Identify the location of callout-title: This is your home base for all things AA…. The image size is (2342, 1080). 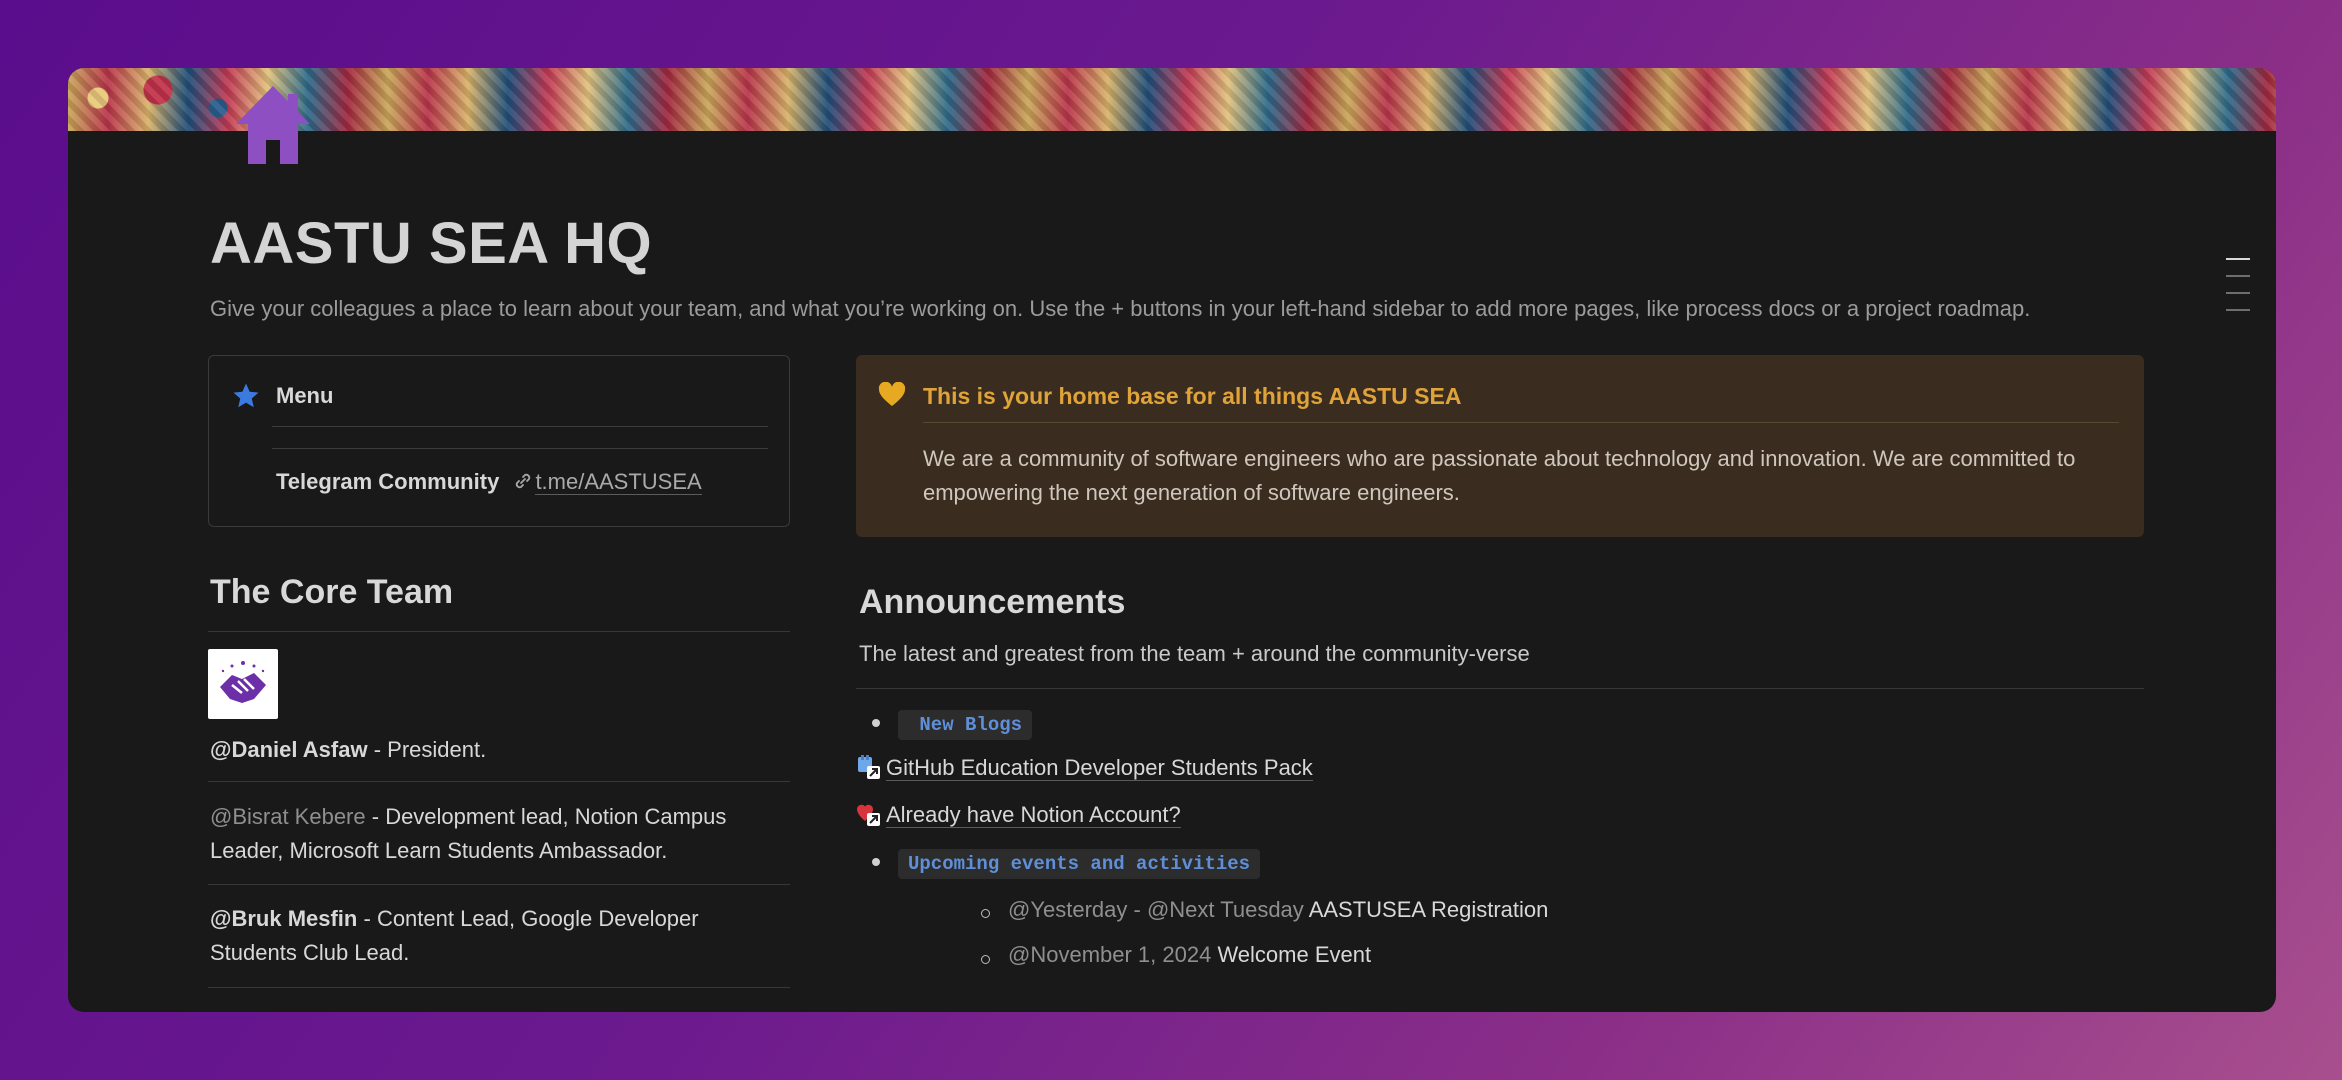
(1192, 396).